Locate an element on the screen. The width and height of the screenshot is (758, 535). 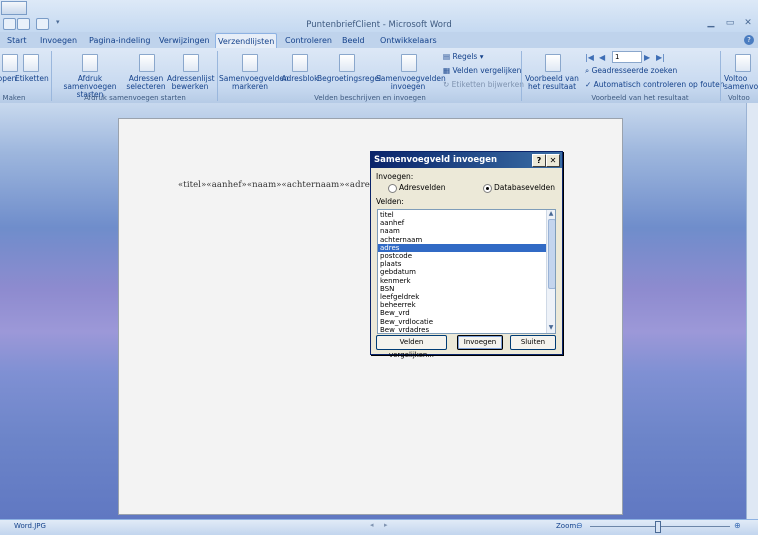
radio-databasevelden is located at coordinates (487, 188).